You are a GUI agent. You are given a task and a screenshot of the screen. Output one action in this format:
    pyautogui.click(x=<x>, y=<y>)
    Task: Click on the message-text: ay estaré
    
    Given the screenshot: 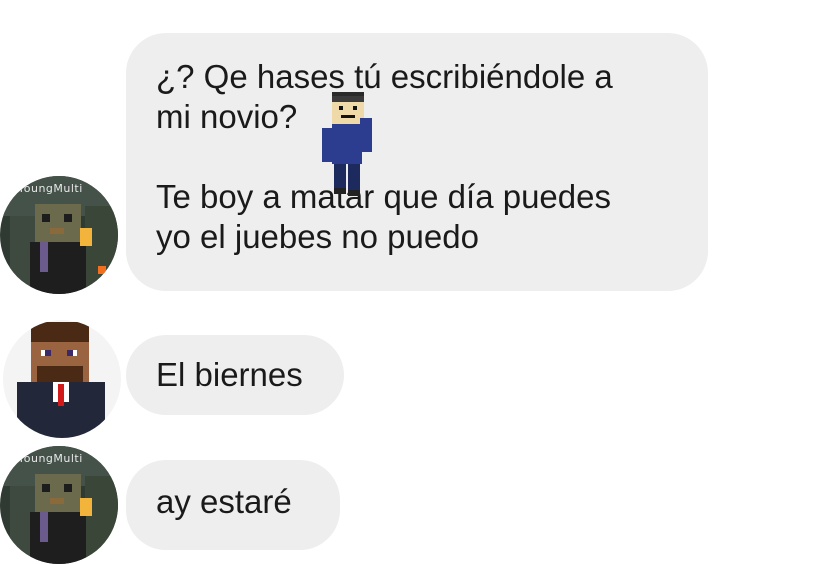 What is the action you would take?
    pyautogui.click(x=224, y=501)
    